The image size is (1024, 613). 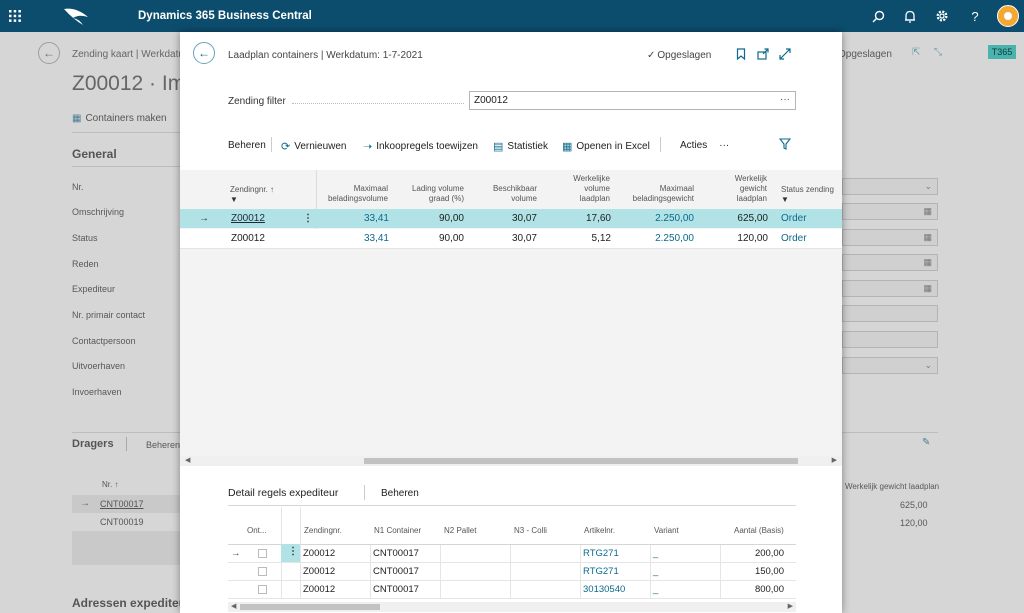 What do you see at coordinates (604, 590) in the screenshot?
I see `detail-artikel-cell: 30130540` at bounding box center [604, 590].